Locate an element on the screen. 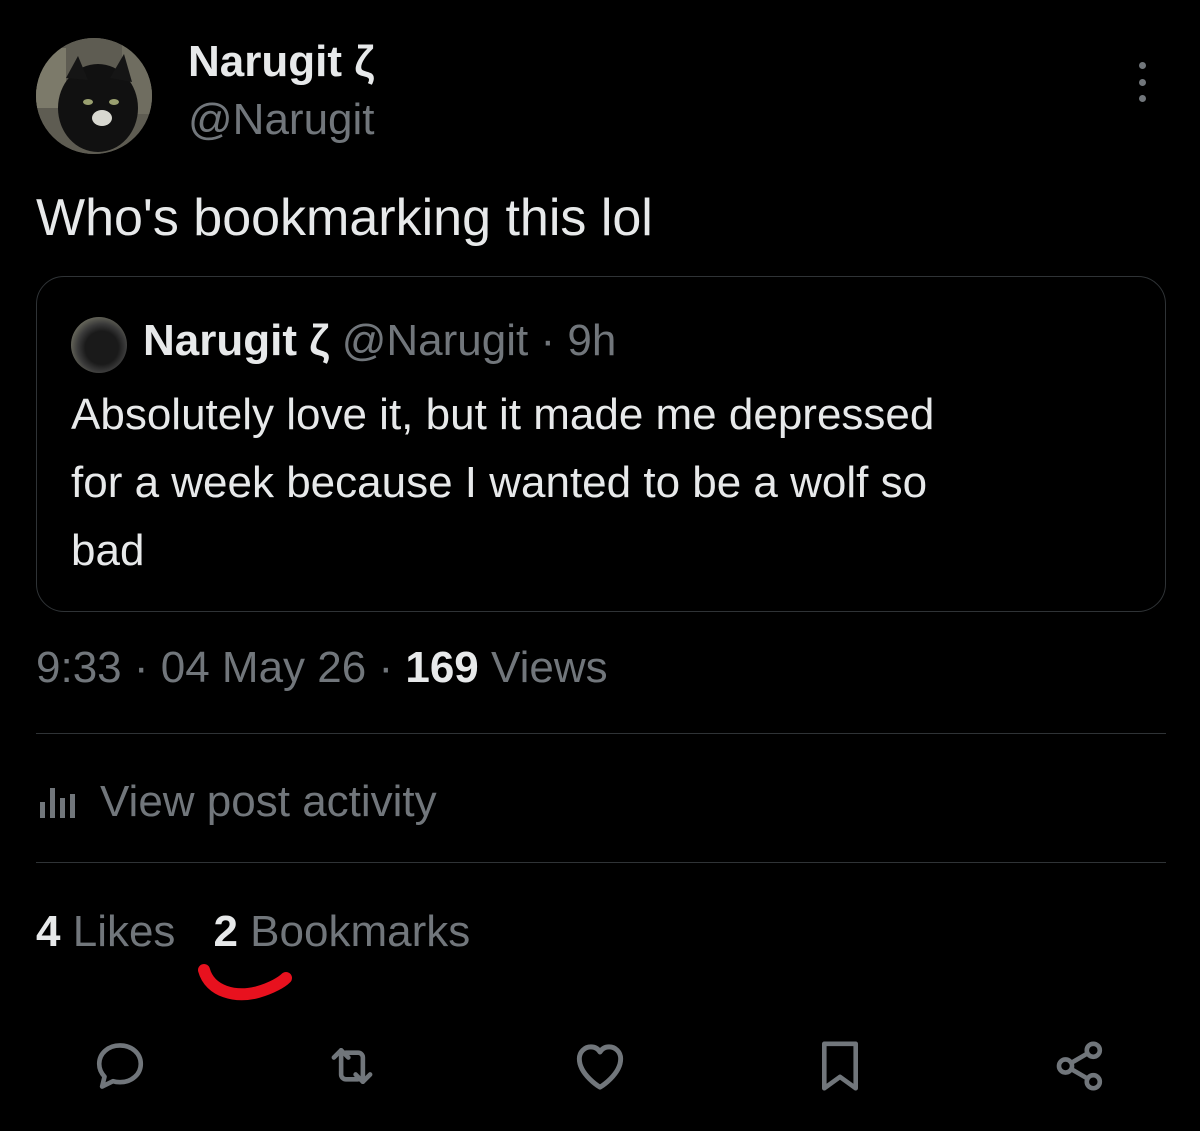 The width and height of the screenshot is (1200, 1131). bookmarks-stat: 2 Bookmarks is located at coordinates (341, 931).